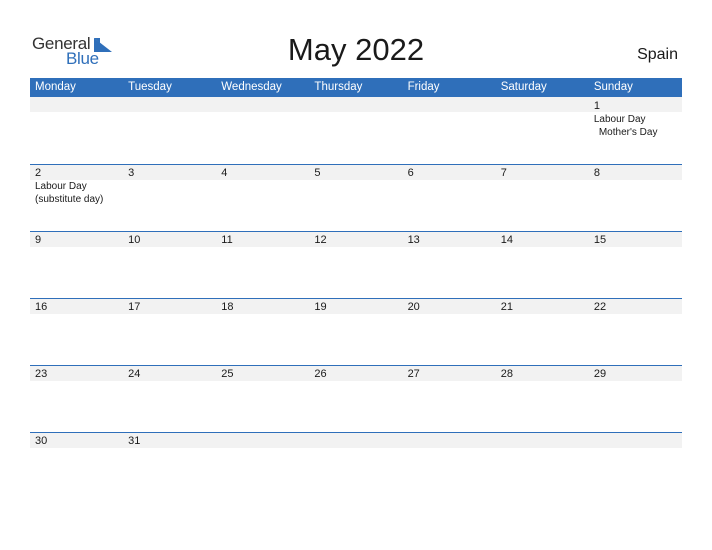 This screenshot has height=550, width=712. What do you see at coordinates (523, 87) in the screenshot?
I see `weekday-saturday: Saturday` at bounding box center [523, 87].